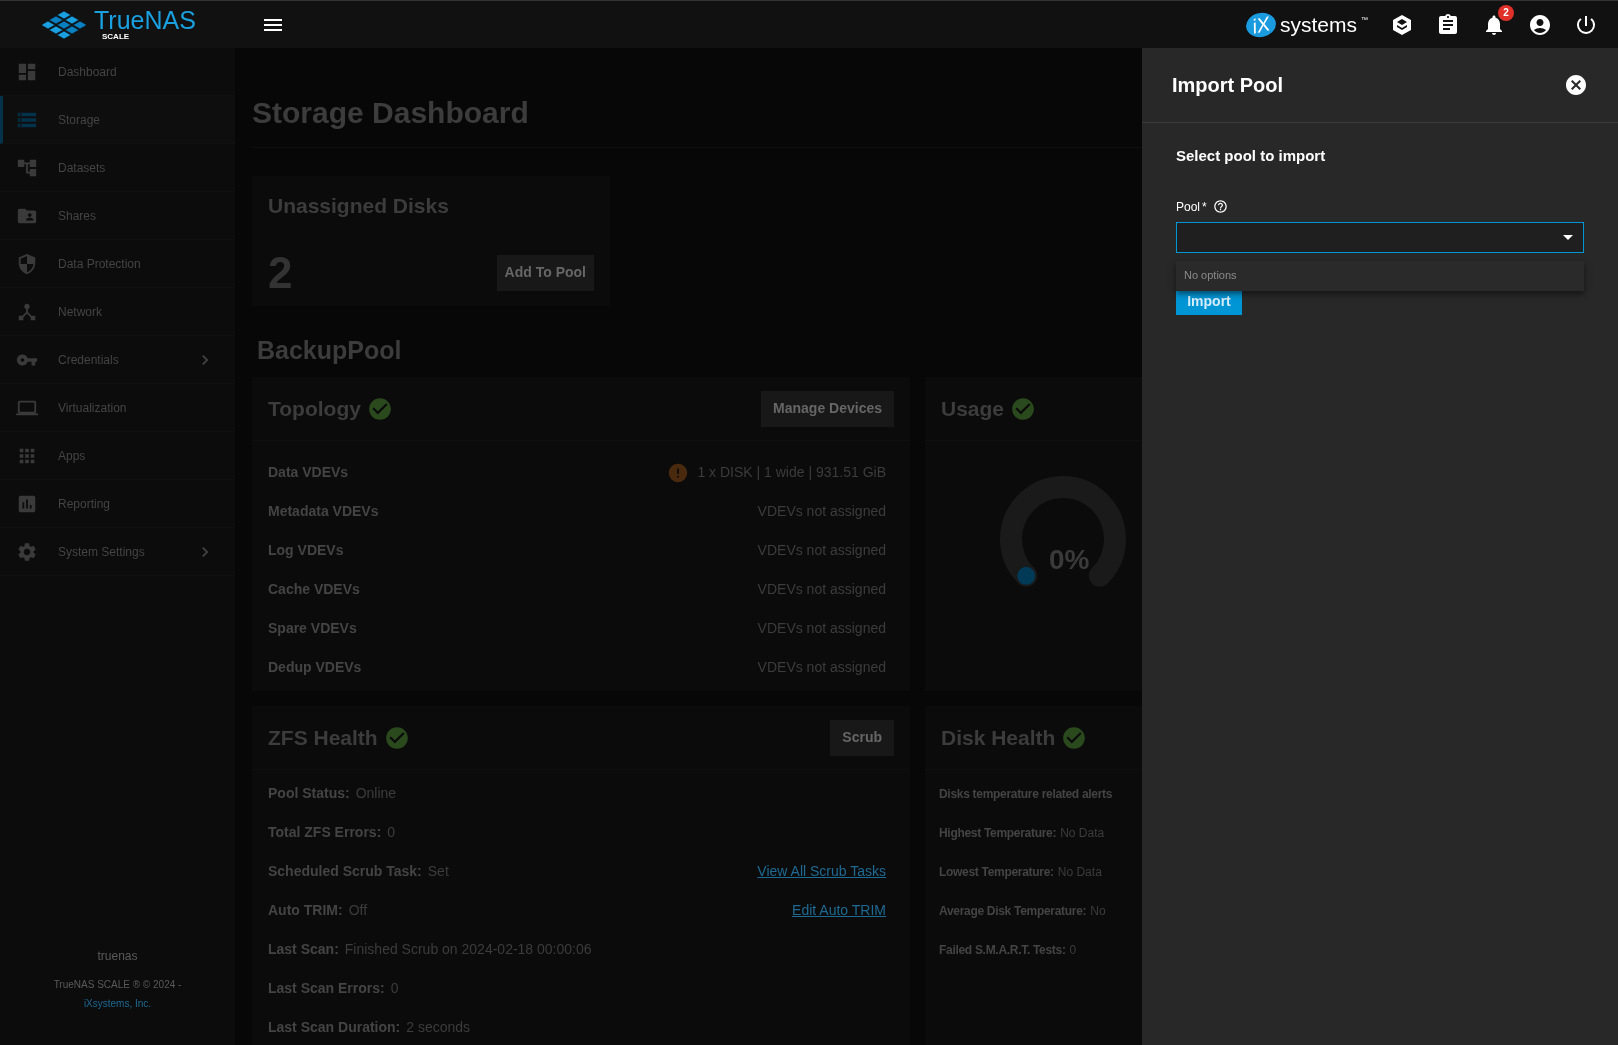 This screenshot has width=1618, height=1045. Describe the element at coordinates (1402, 24) in the screenshot. I see `cube-icon` at that location.